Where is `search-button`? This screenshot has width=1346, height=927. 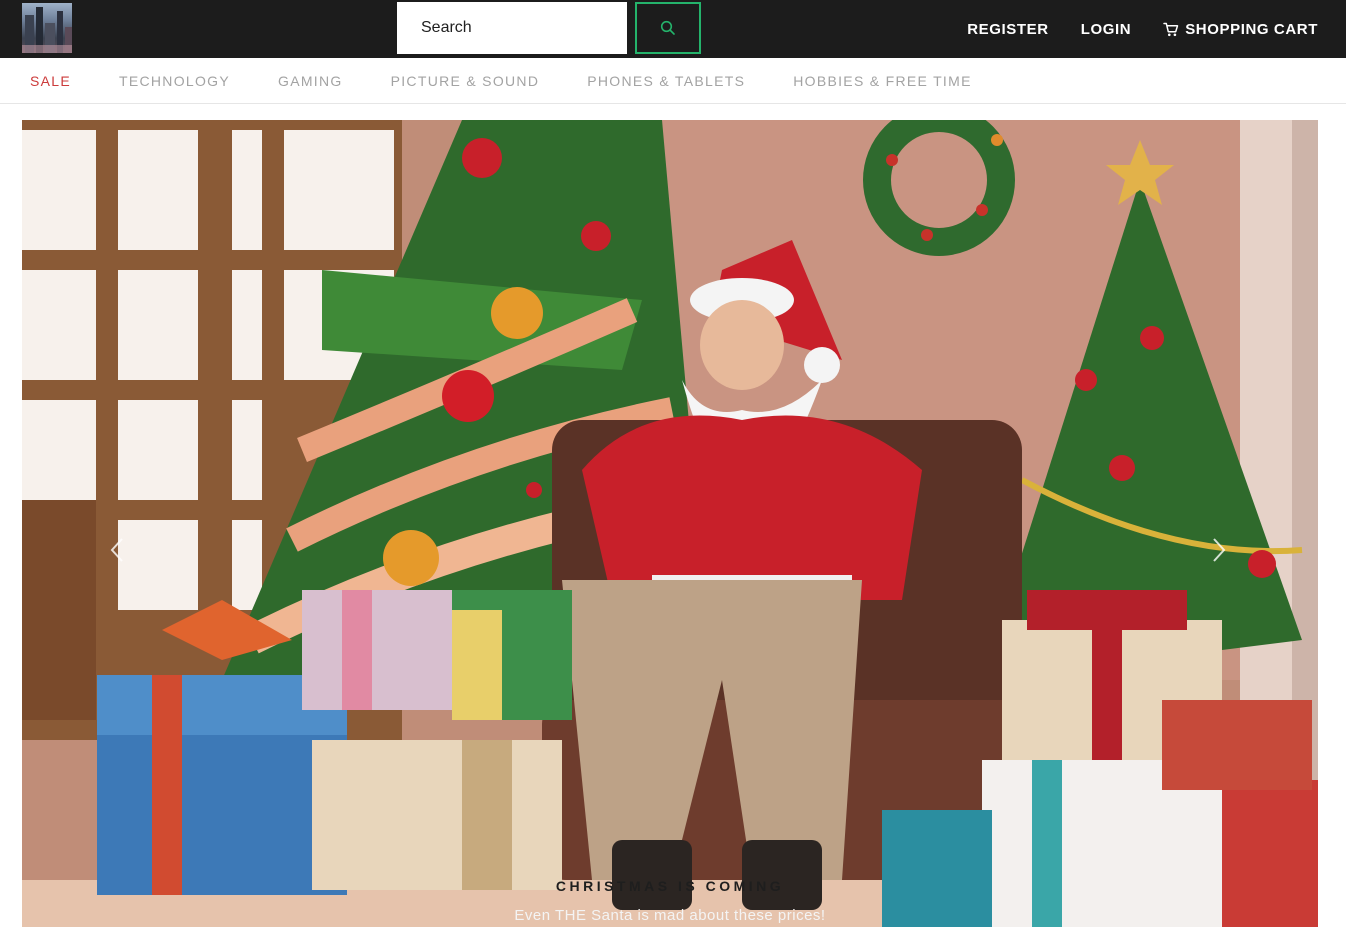
search-button is located at coordinates (668, 28).